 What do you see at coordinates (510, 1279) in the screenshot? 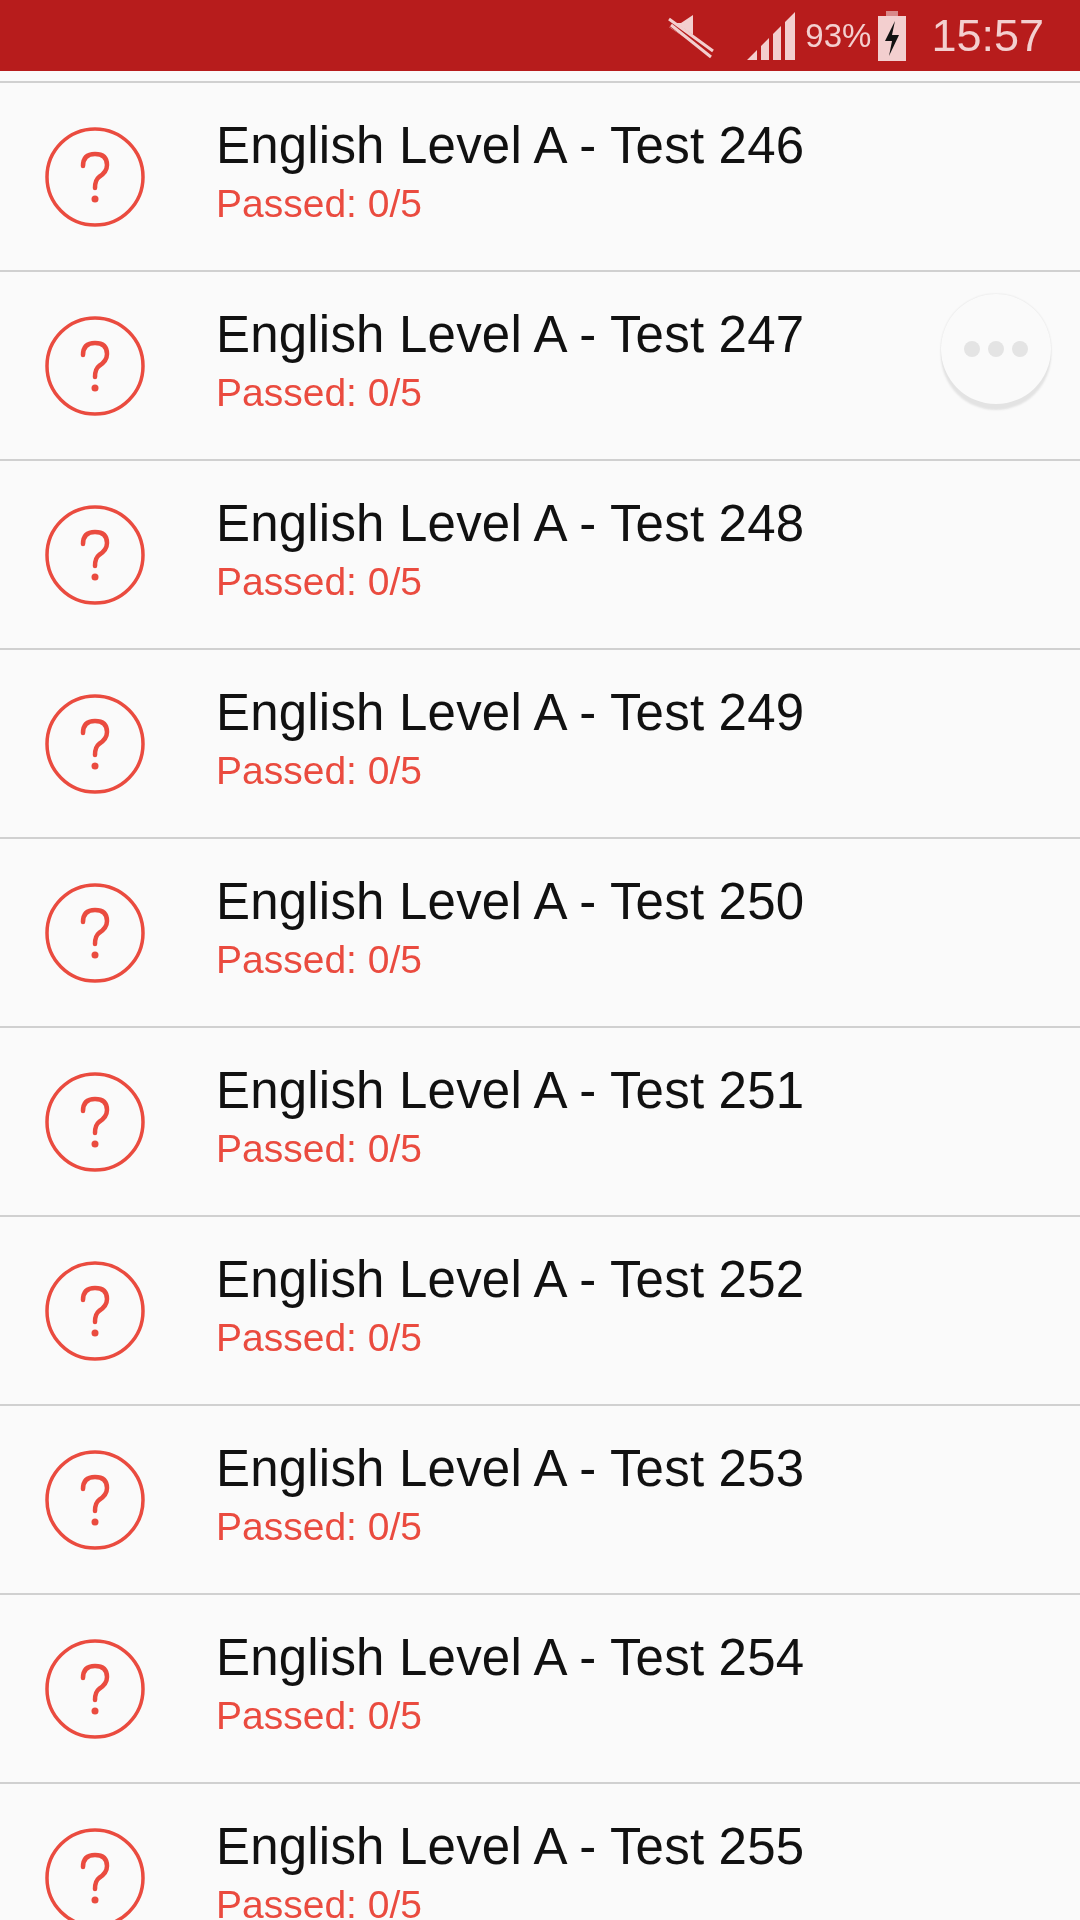
I see `test-title: English Level A - Test 252` at bounding box center [510, 1279].